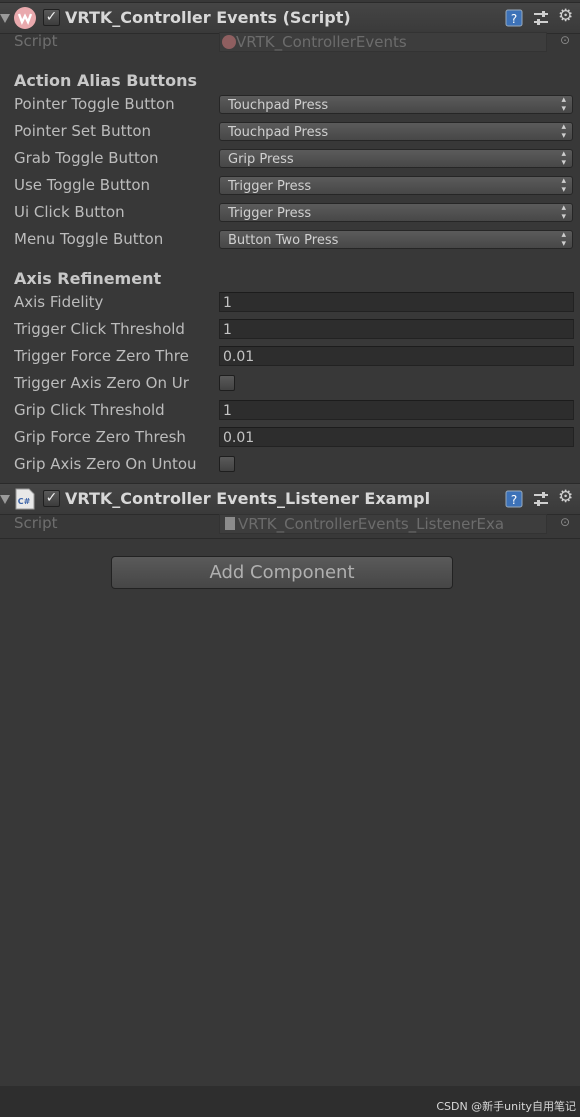 This screenshot has width=580, height=1117. What do you see at coordinates (82, 185) in the screenshot?
I see `label-use-toggle-button: Use Toggle Button` at bounding box center [82, 185].